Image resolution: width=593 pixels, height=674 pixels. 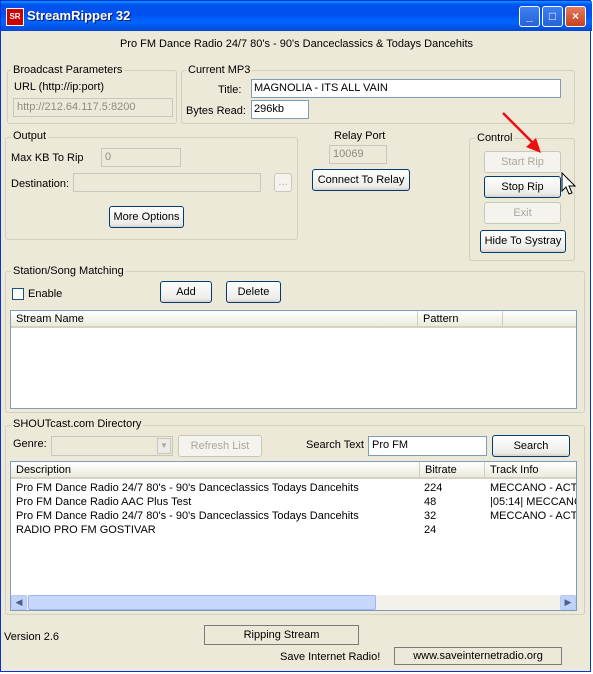 What do you see at coordinates (406, 88) in the screenshot?
I see `title-field: MAGNOLIA - ITS ALL VAIN` at bounding box center [406, 88].